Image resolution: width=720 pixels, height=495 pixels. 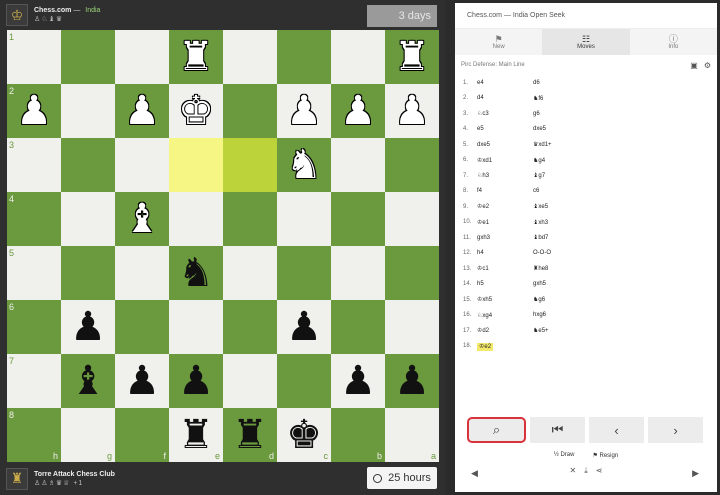 What do you see at coordinates (505, 129) in the screenshot?
I see `white-move: e5` at bounding box center [505, 129].